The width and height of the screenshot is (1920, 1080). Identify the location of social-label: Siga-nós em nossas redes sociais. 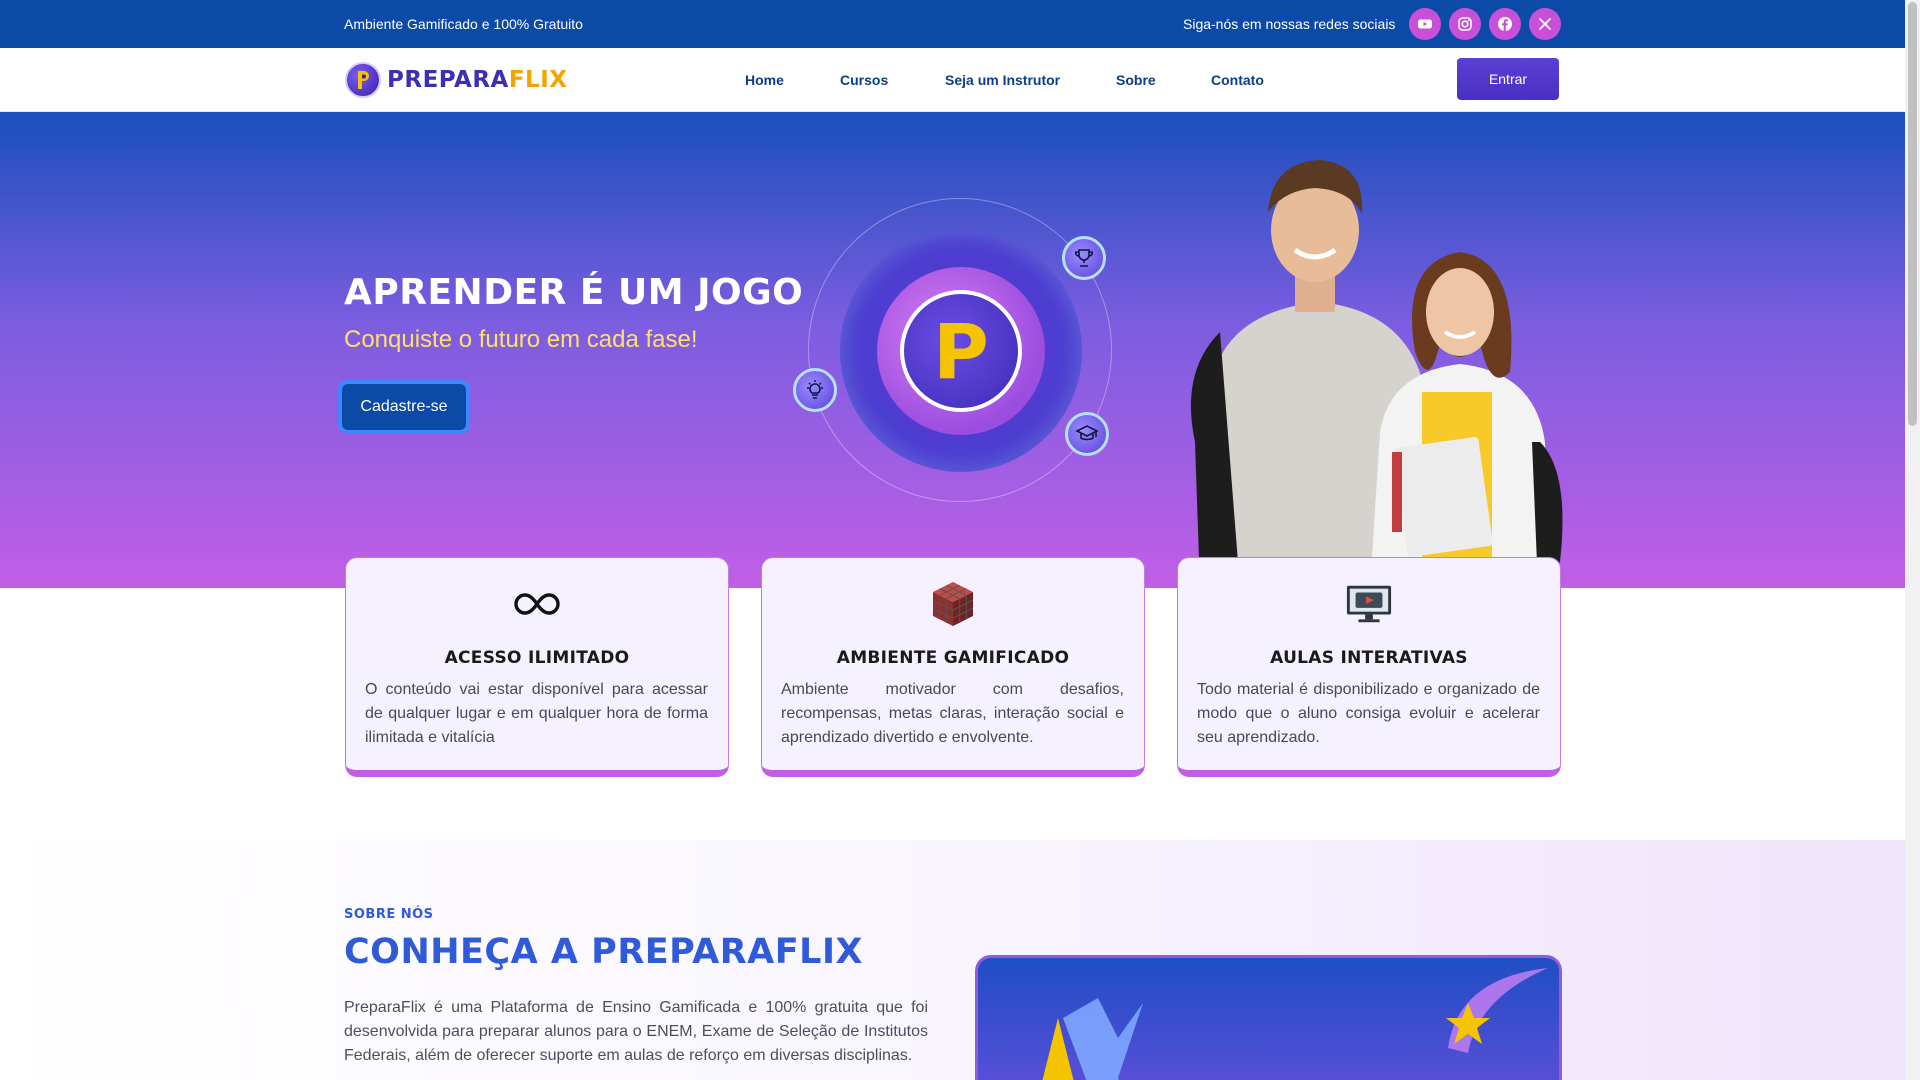
(1289, 24).